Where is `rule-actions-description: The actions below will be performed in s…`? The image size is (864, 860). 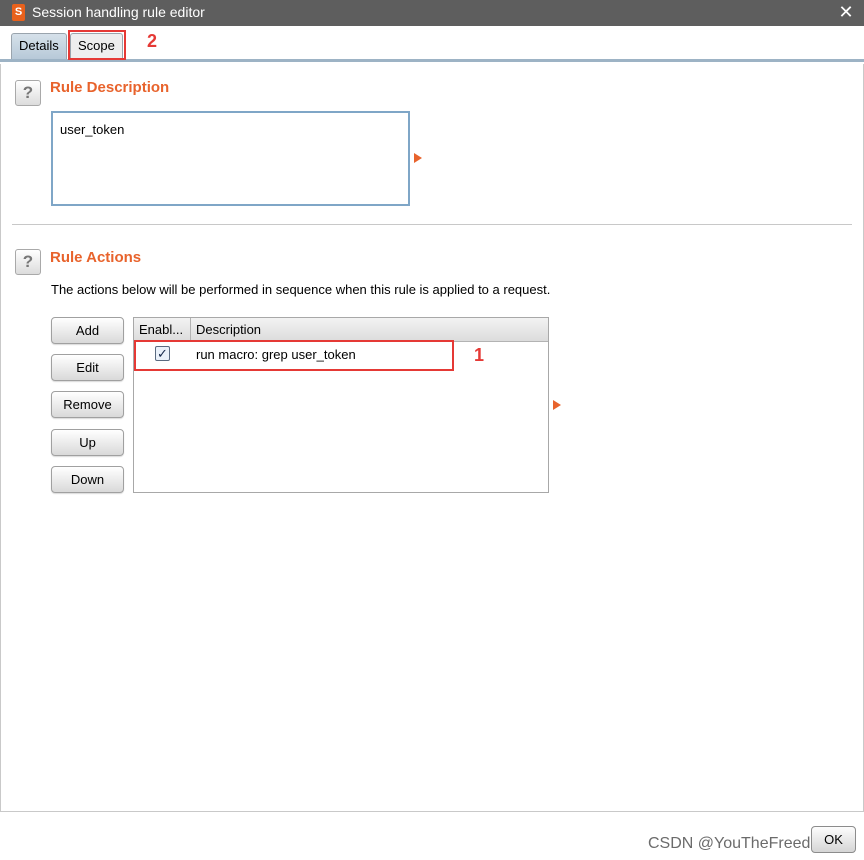 rule-actions-description: The actions below will be performed in s… is located at coordinates (301, 289).